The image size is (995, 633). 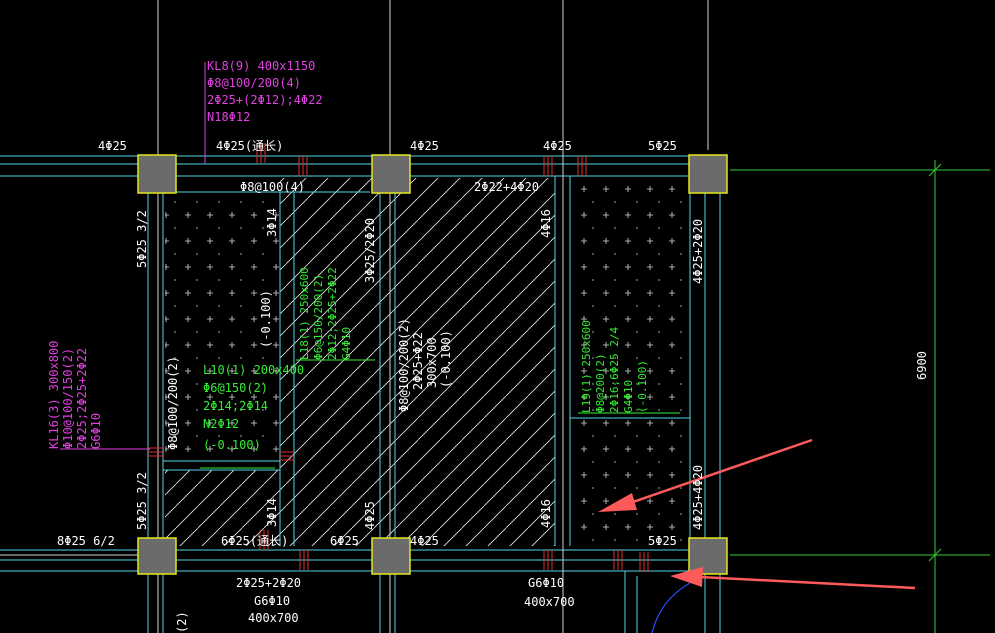 What do you see at coordinates (698, 497) in the screenshot?
I see `svg-text: 4Φ25+4Φ20` at bounding box center [698, 497].